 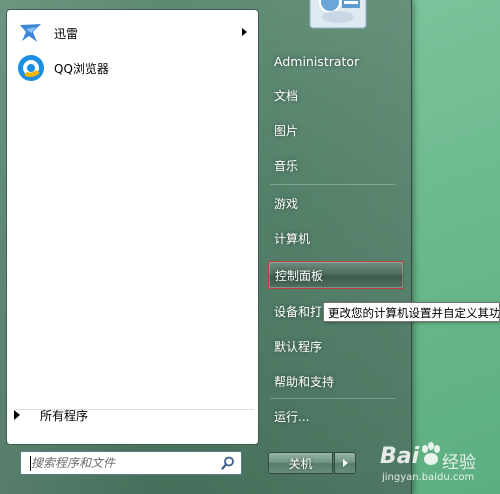 I want to click on paw-icon, so click(x=431, y=453).